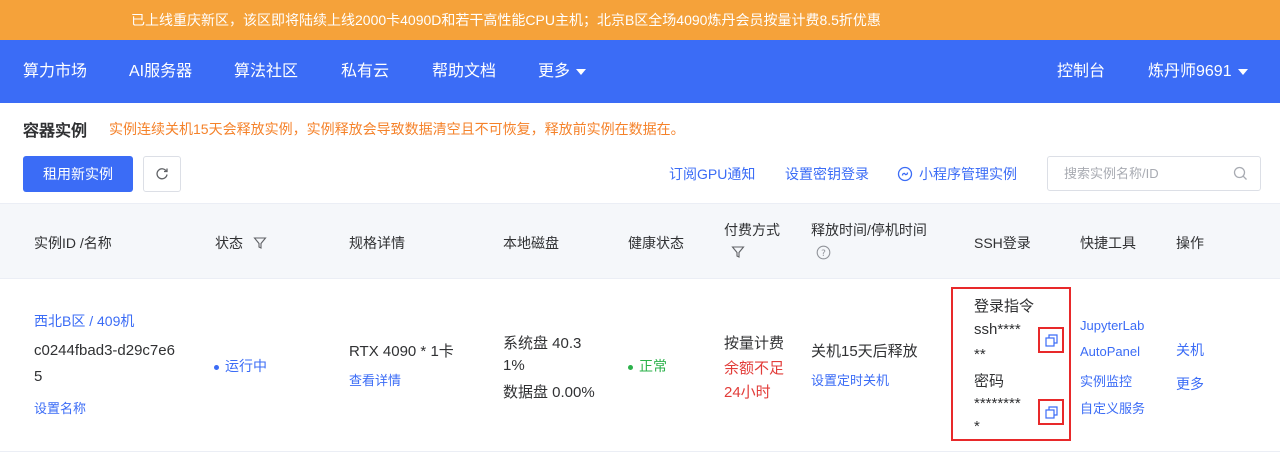 Image resolution: width=1280 pixels, height=455 pixels. Describe the element at coordinates (514, 365) in the screenshot. I see `system-disk-line2: 1%` at that location.